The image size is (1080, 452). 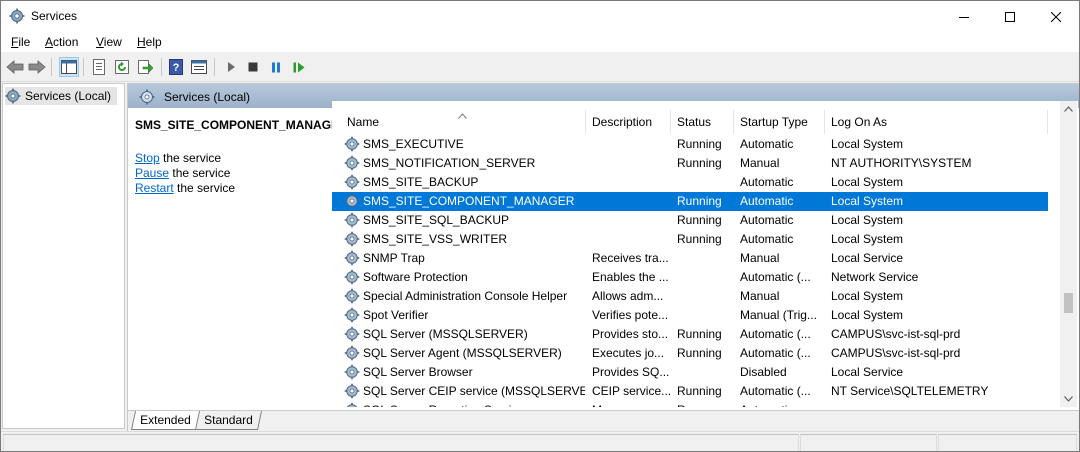 What do you see at coordinates (690, 182) in the screenshot?
I see `service-row: SMS_SITE_BACKUP Automatic Local System` at bounding box center [690, 182].